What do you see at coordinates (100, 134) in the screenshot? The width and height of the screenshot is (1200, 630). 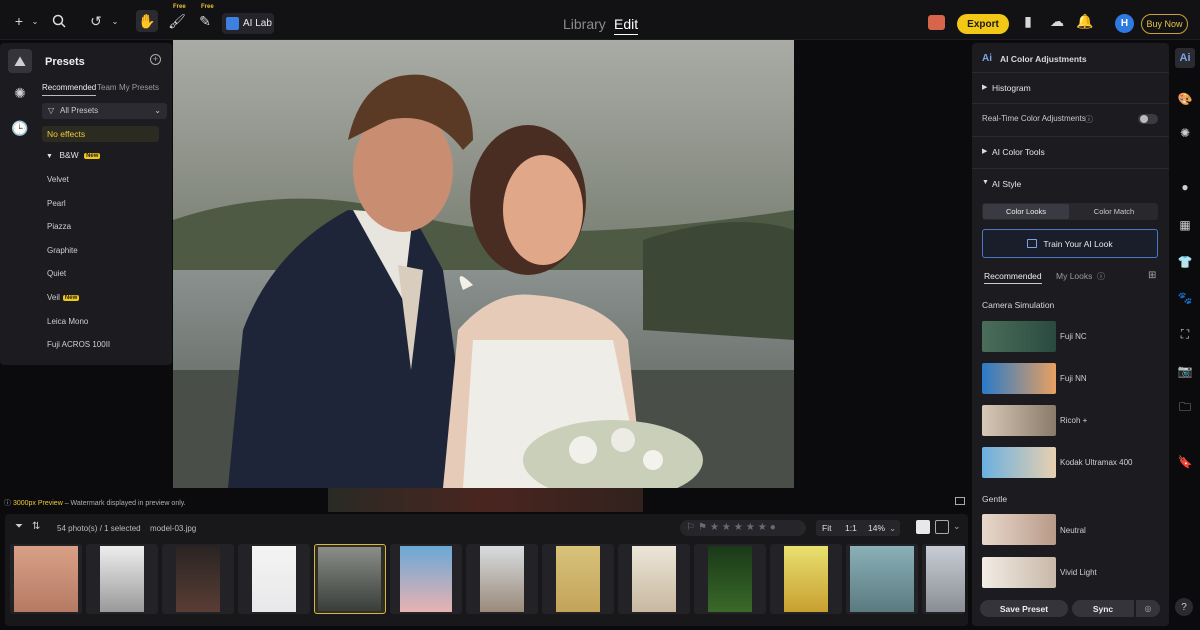 I see `preset-no-effects: No effects` at bounding box center [100, 134].